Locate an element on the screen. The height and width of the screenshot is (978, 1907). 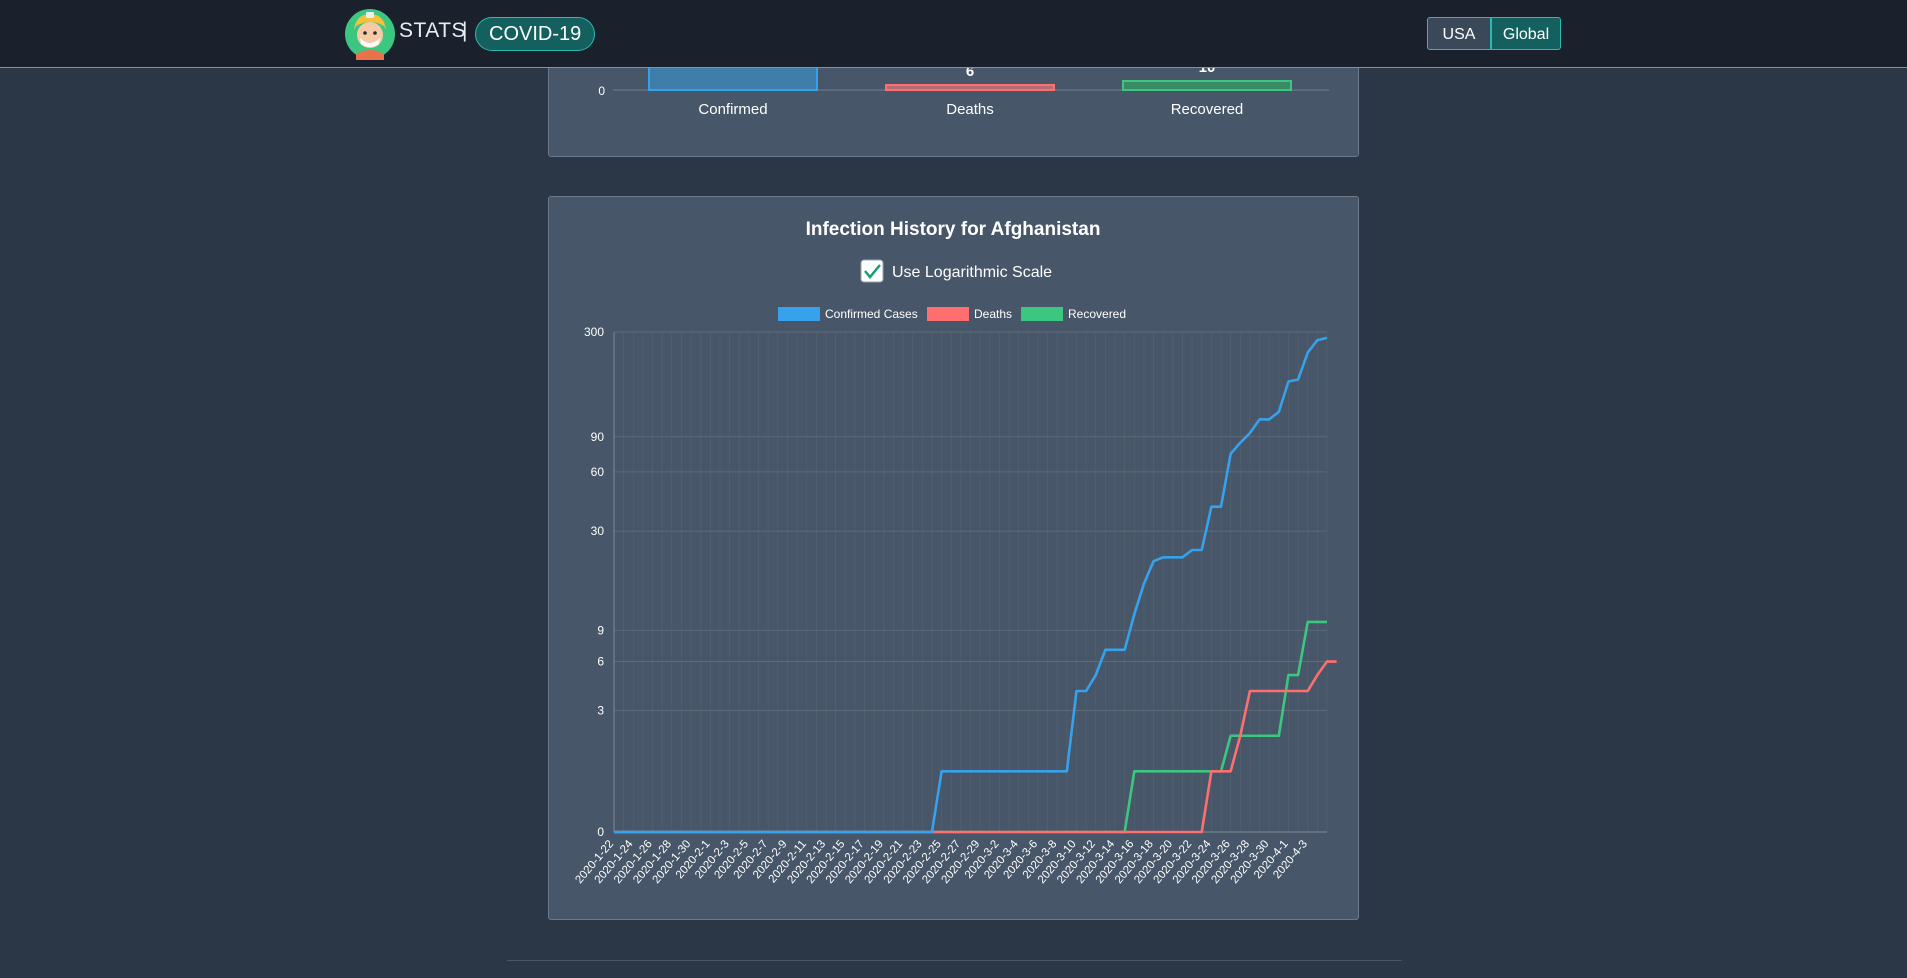
footer-divider is located at coordinates (954, 960).